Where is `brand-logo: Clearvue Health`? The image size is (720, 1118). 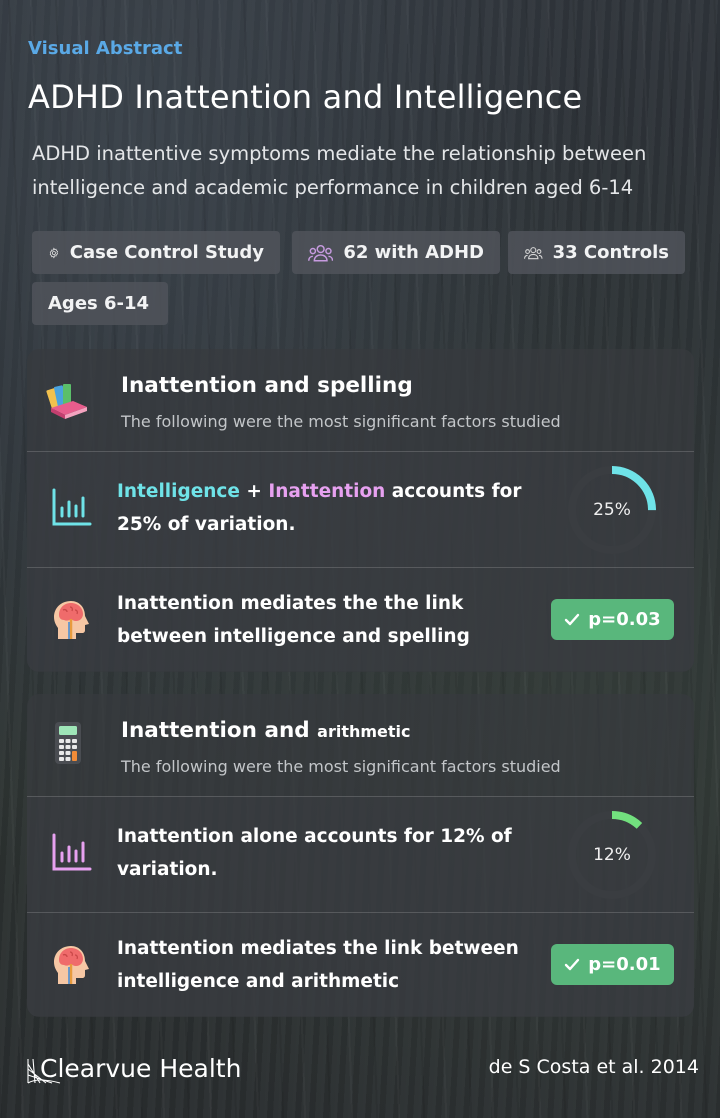 brand-logo: Clearvue Health is located at coordinates (134, 1069).